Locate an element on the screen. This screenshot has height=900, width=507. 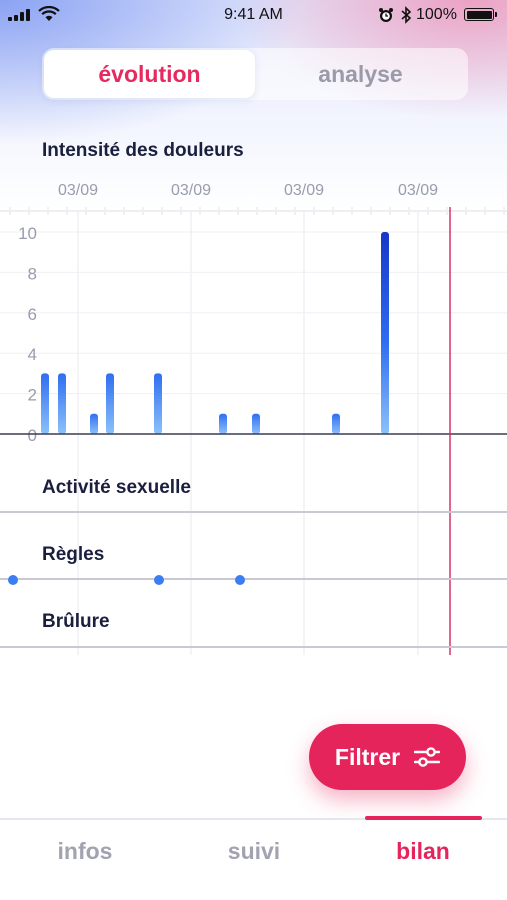
filter-button-label: Filtrer is located at coordinates (367, 756).